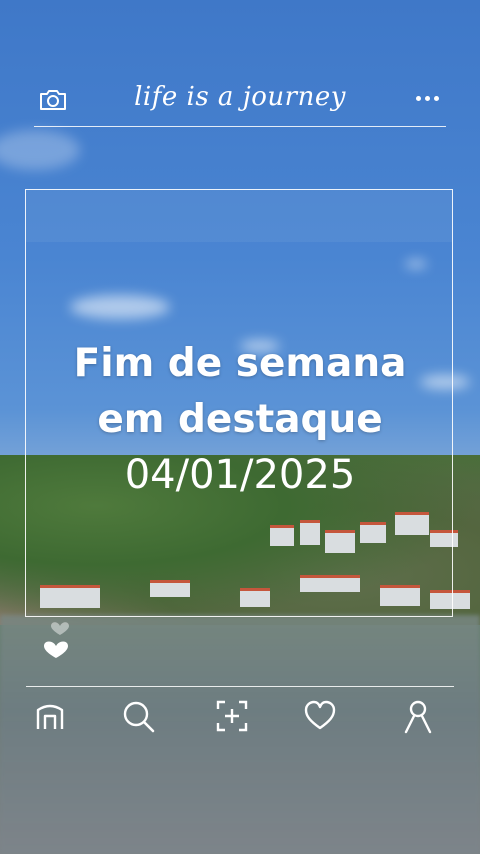 The height and width of the screenshot is (854, 480). What do you see at coordinates (232, 716) in the screenshot?
I see `add-post-icon` at bounding box center [232, 716].